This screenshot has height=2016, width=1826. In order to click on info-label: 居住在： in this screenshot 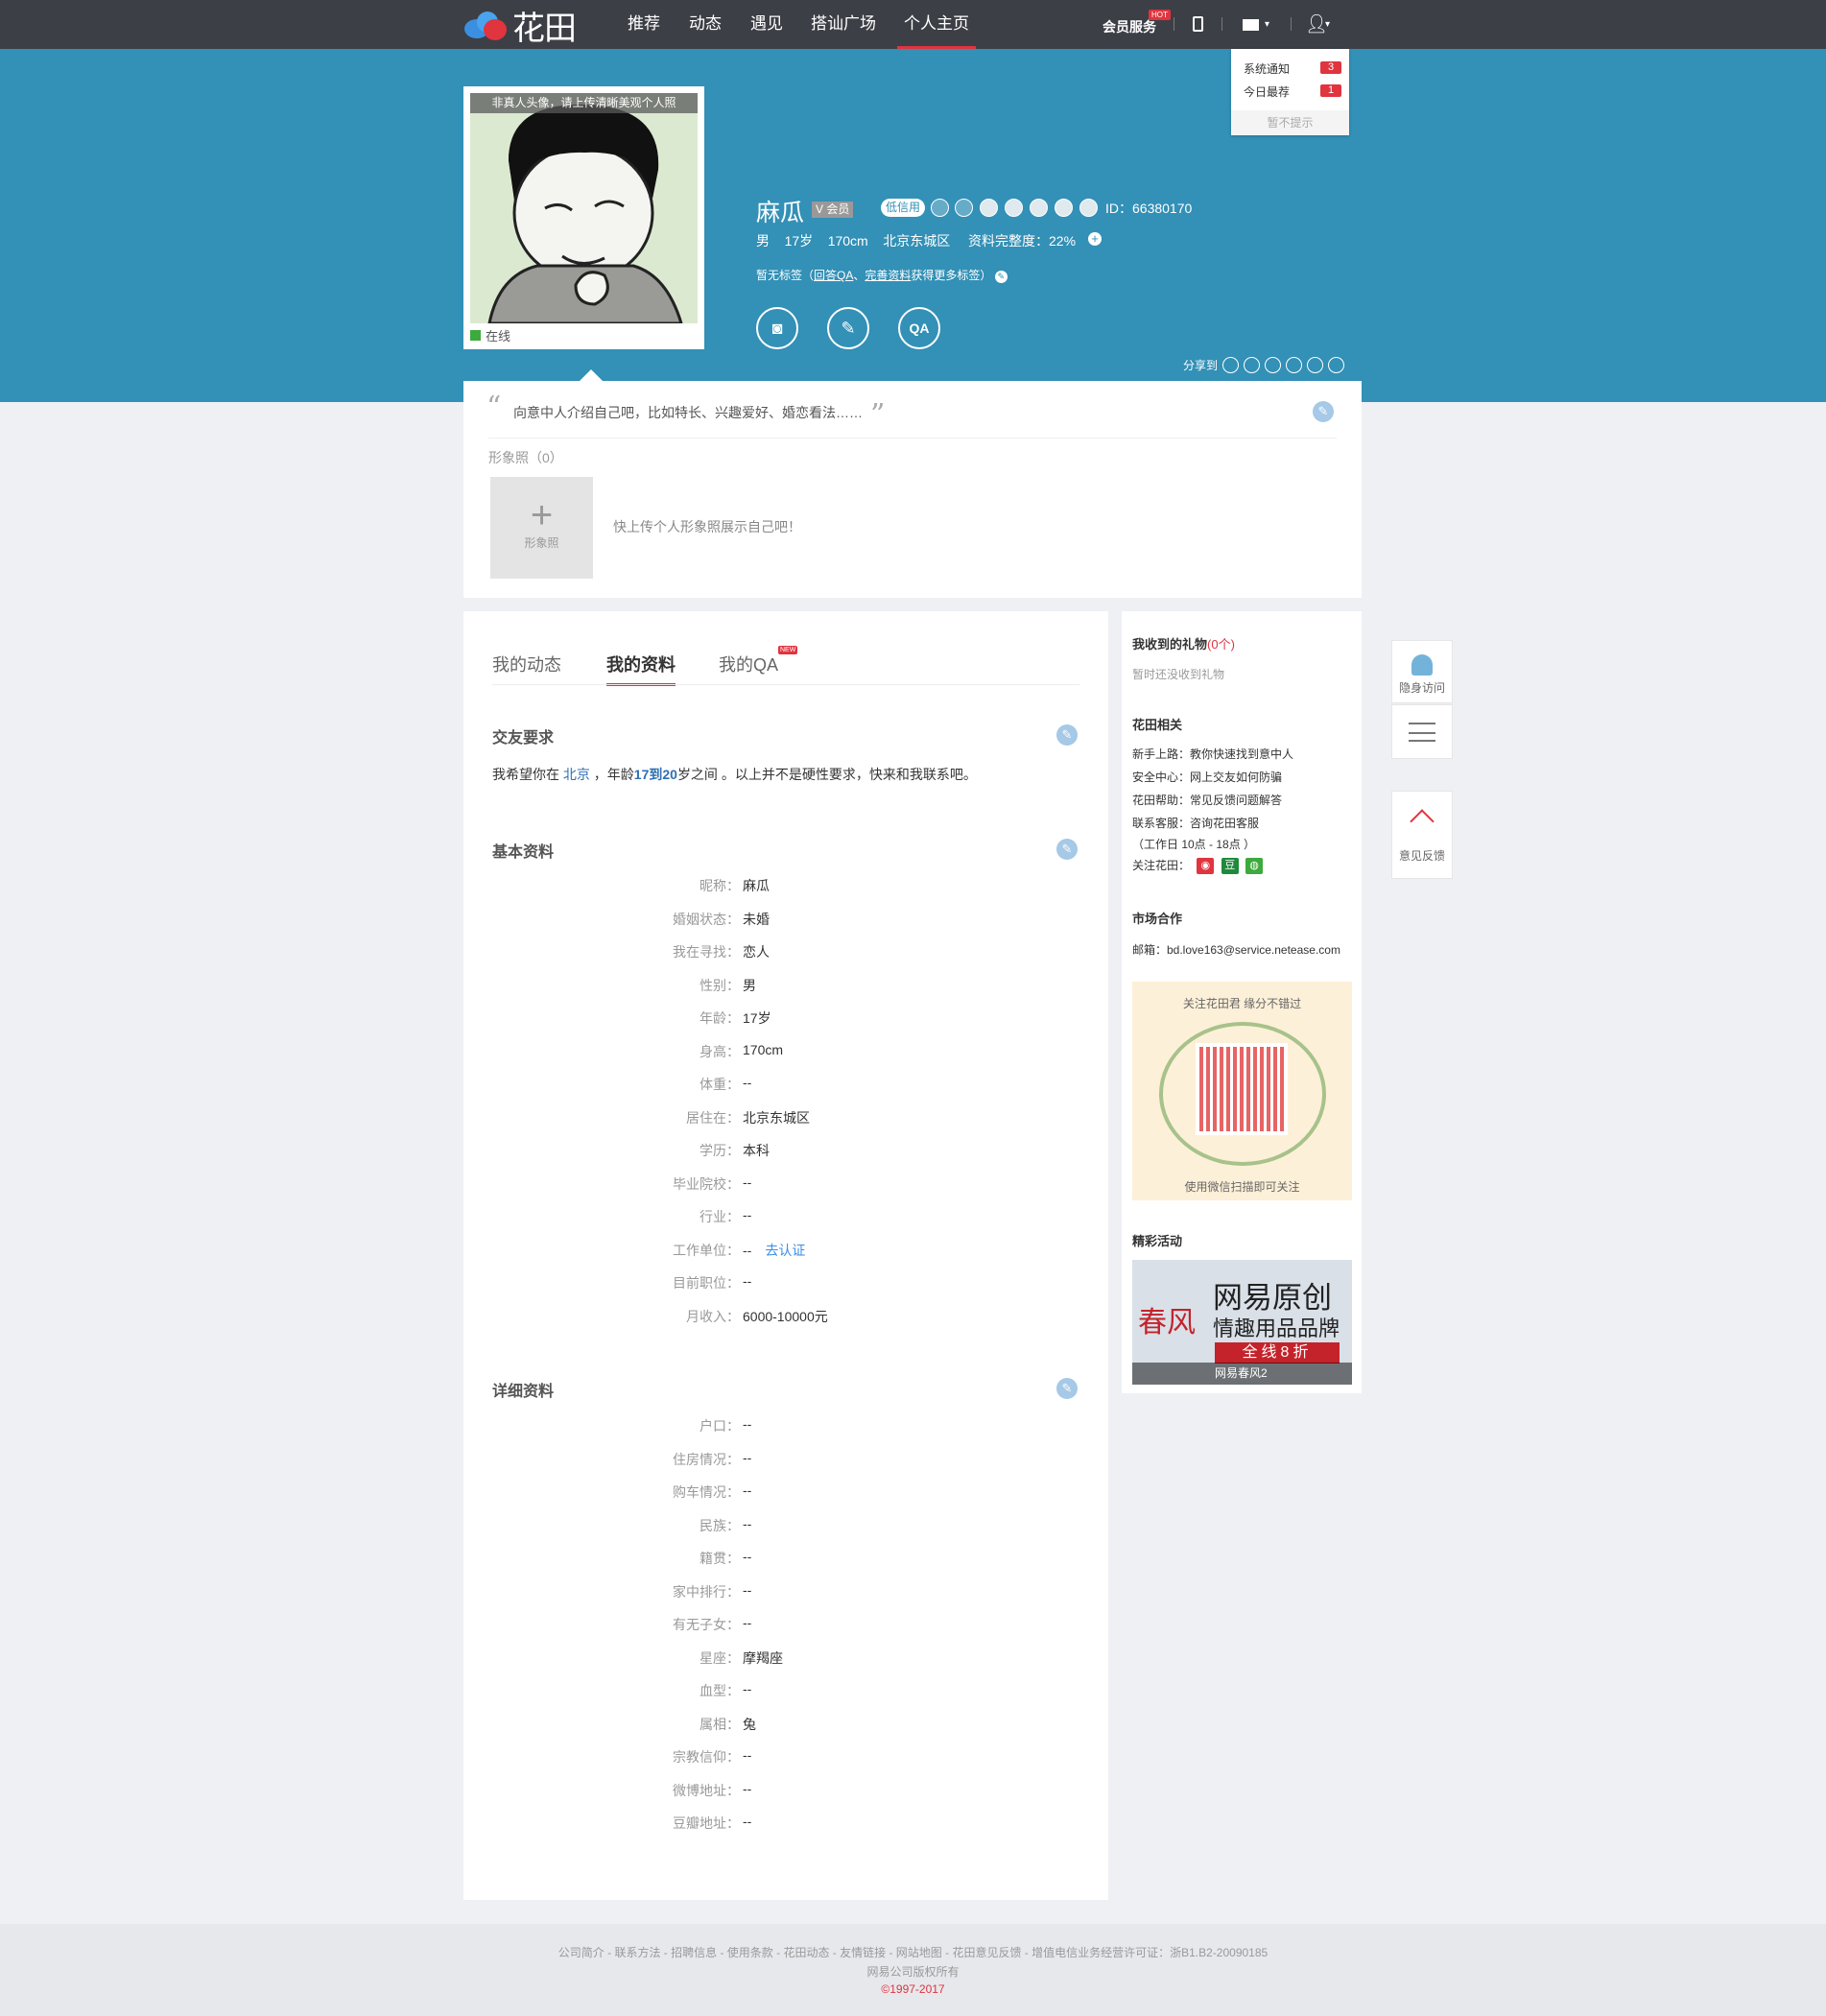, I will do `click(713, 1117)`.